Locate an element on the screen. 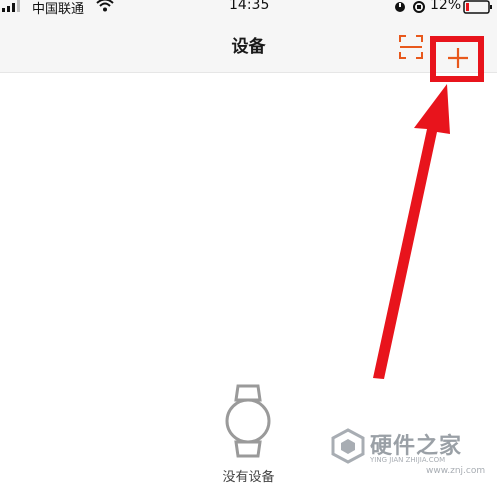 This screenshot has height=500, width=497. watch-icon is located at coordinates (248, 421).